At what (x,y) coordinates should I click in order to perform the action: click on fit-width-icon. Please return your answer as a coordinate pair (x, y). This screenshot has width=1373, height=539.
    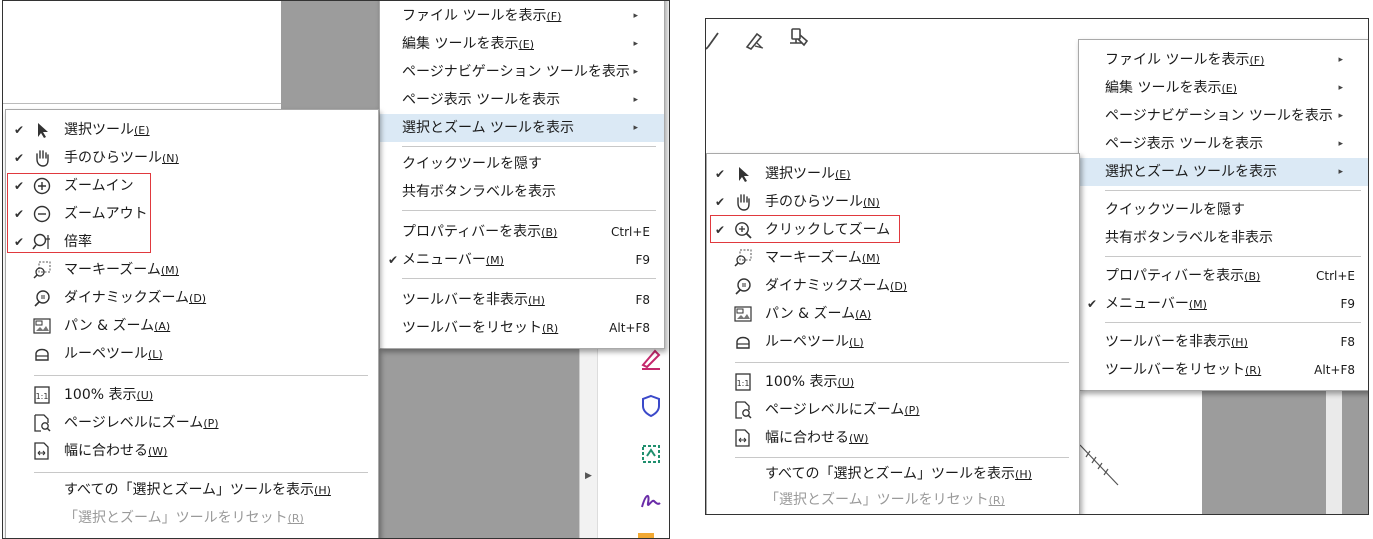
    Looking at the image, I should click on (42, 451).